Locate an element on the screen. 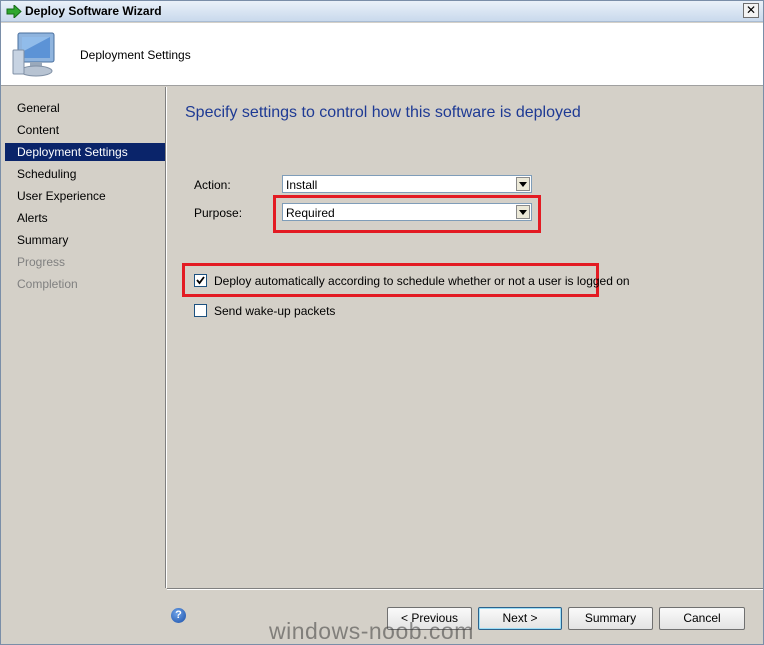 The width and height of the screenshot is (764, 645). action-dropdown-value: Install is located at coordinates (302, 185).